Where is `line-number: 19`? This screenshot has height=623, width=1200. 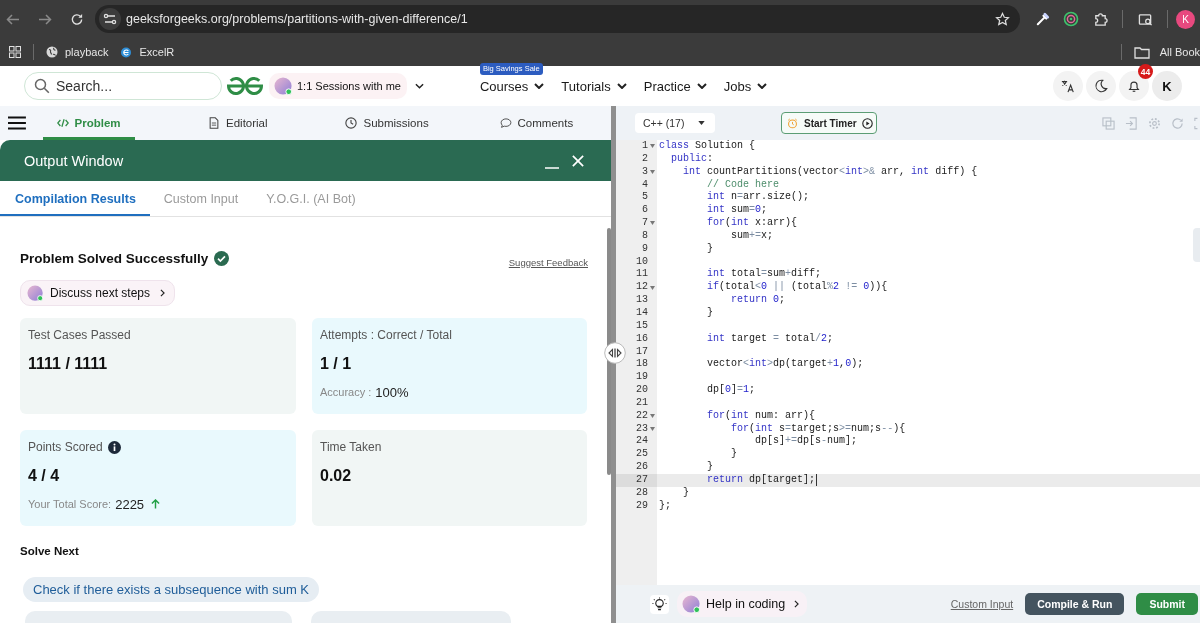 line-number: 19 is located at coordinates (642, 378).